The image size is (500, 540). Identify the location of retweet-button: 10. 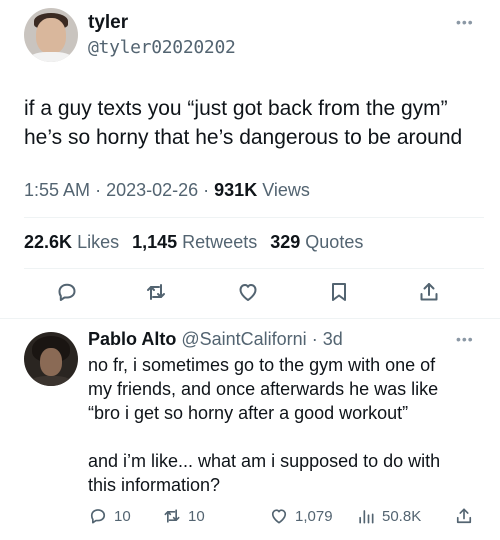
(183, 516).